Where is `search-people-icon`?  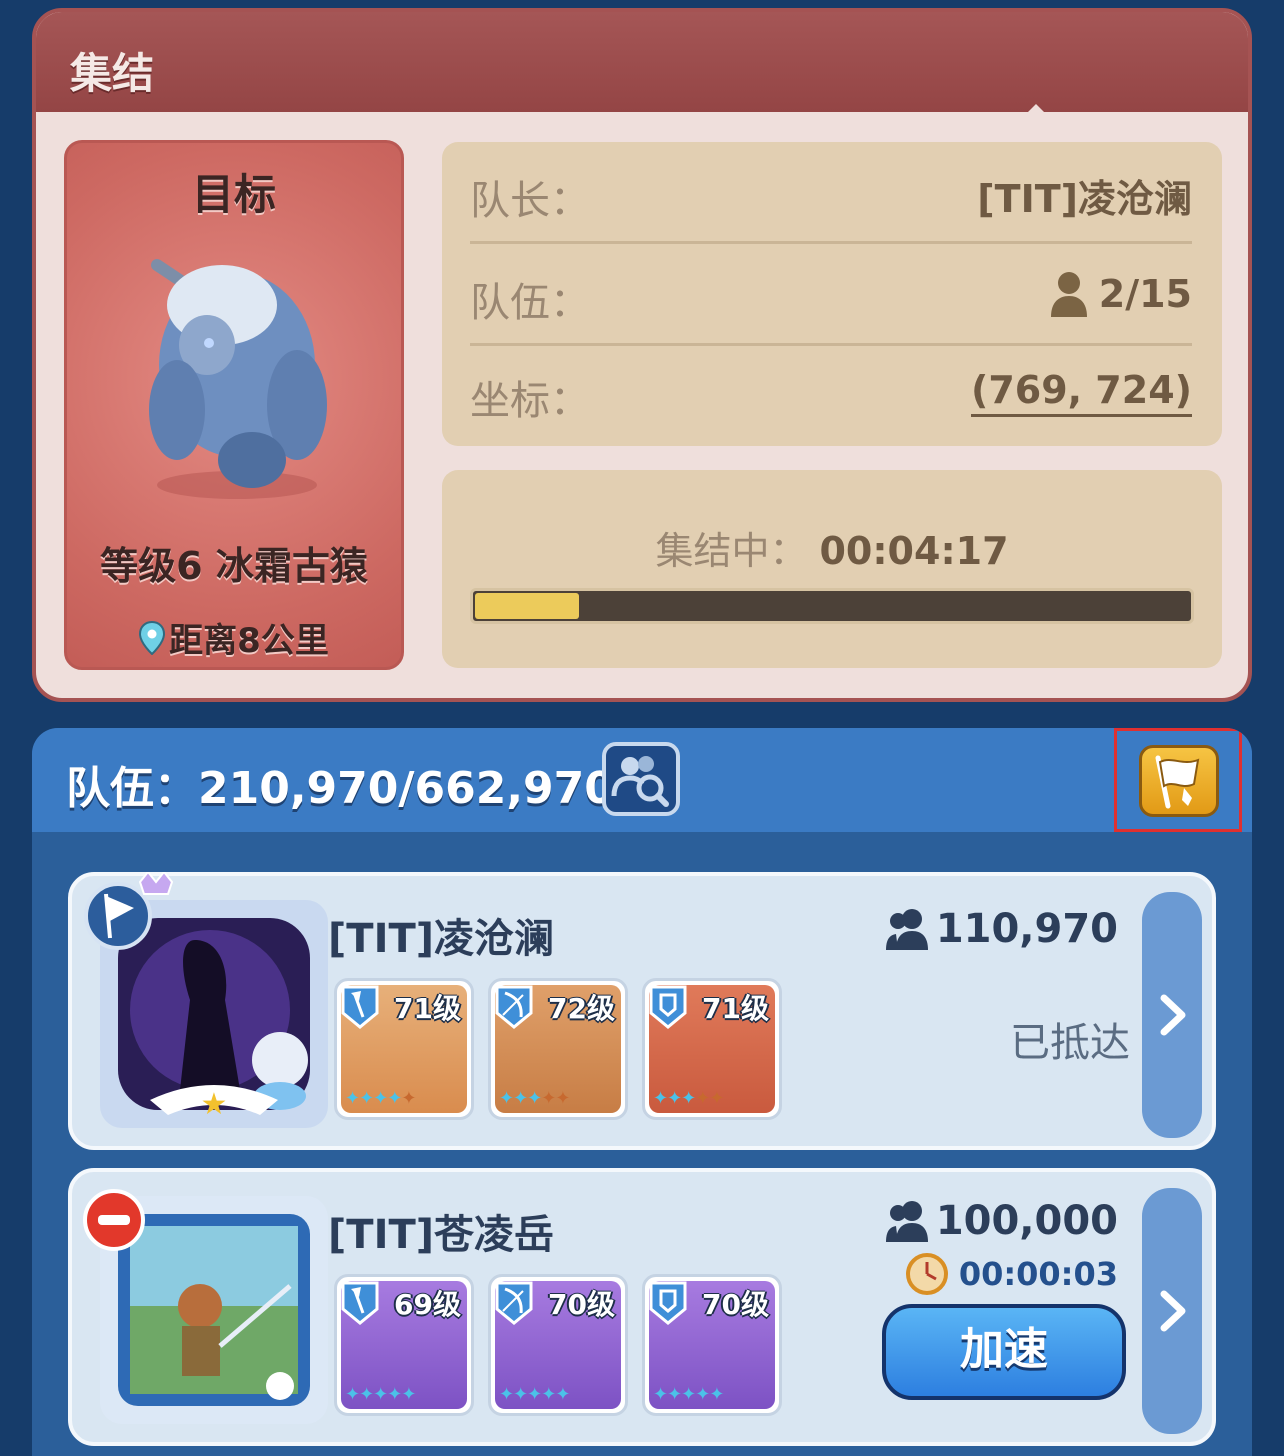
search-people-icon is located at coordinates (640, 781).